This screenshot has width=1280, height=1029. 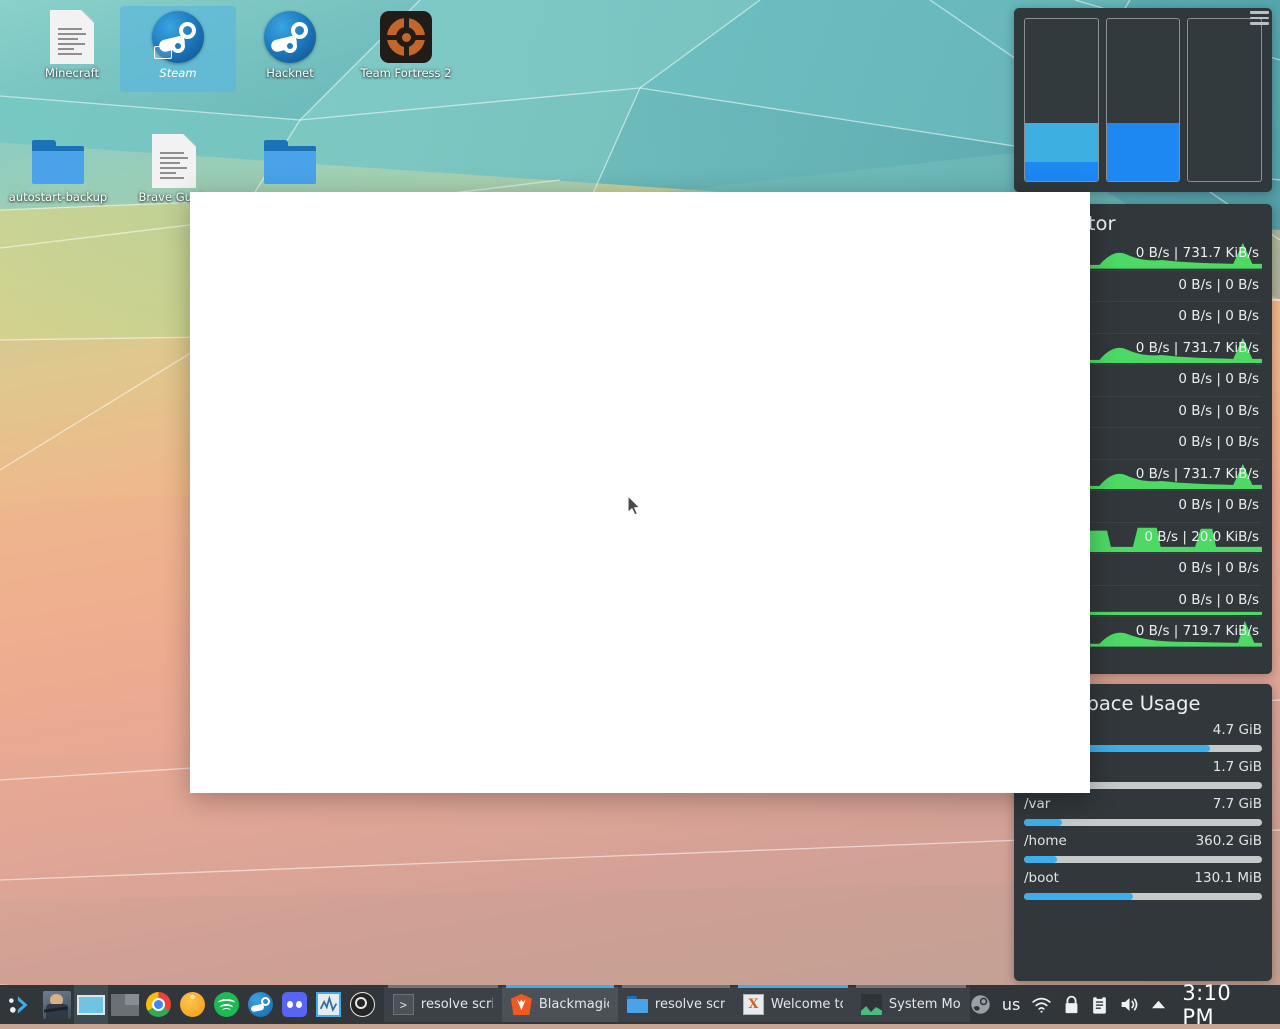 I want to click on spotify-launcher, so click(x=227, y=1004).